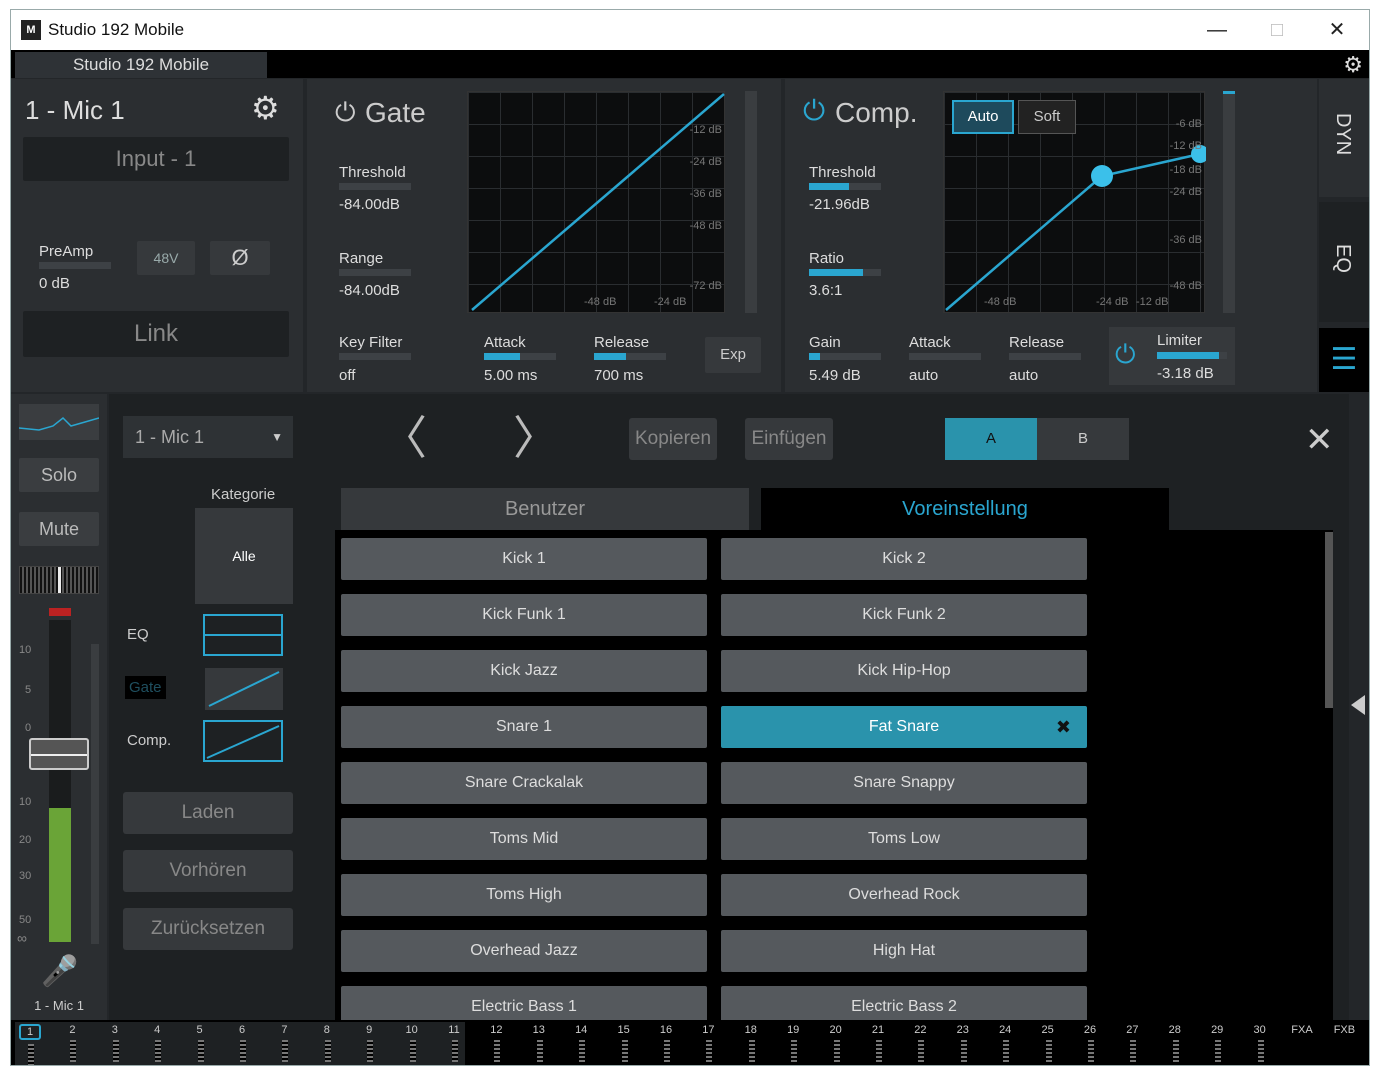 The width and height of the screenshot is (1375, 1066). Describe the element at coordinates (1063, 727) in the screenshot. I see `delete-preset-icon: ✖` at that location.